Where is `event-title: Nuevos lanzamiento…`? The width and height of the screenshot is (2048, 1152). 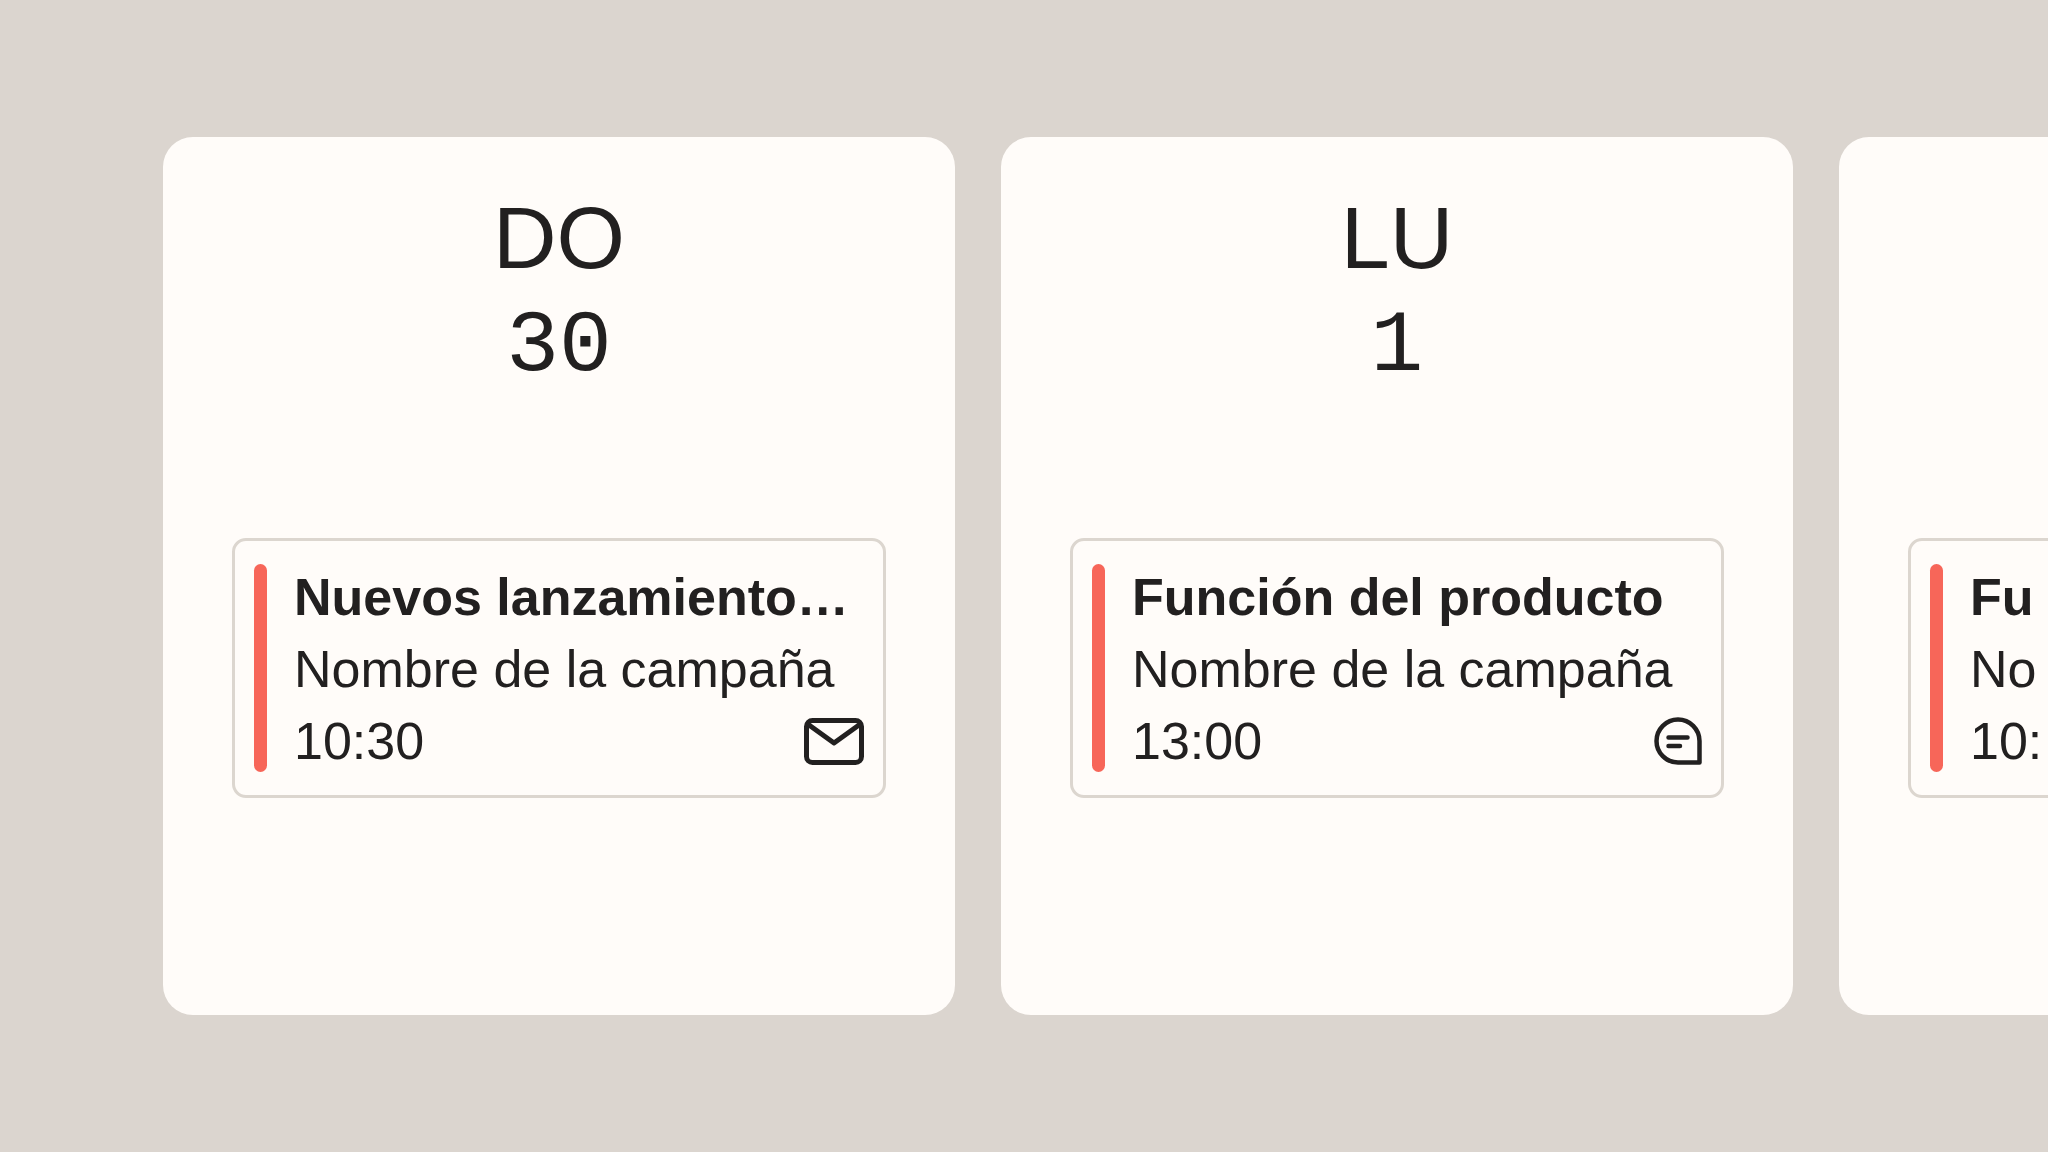
event-title: Nuevos lanzamiento… is located at coordinates (571, 597).